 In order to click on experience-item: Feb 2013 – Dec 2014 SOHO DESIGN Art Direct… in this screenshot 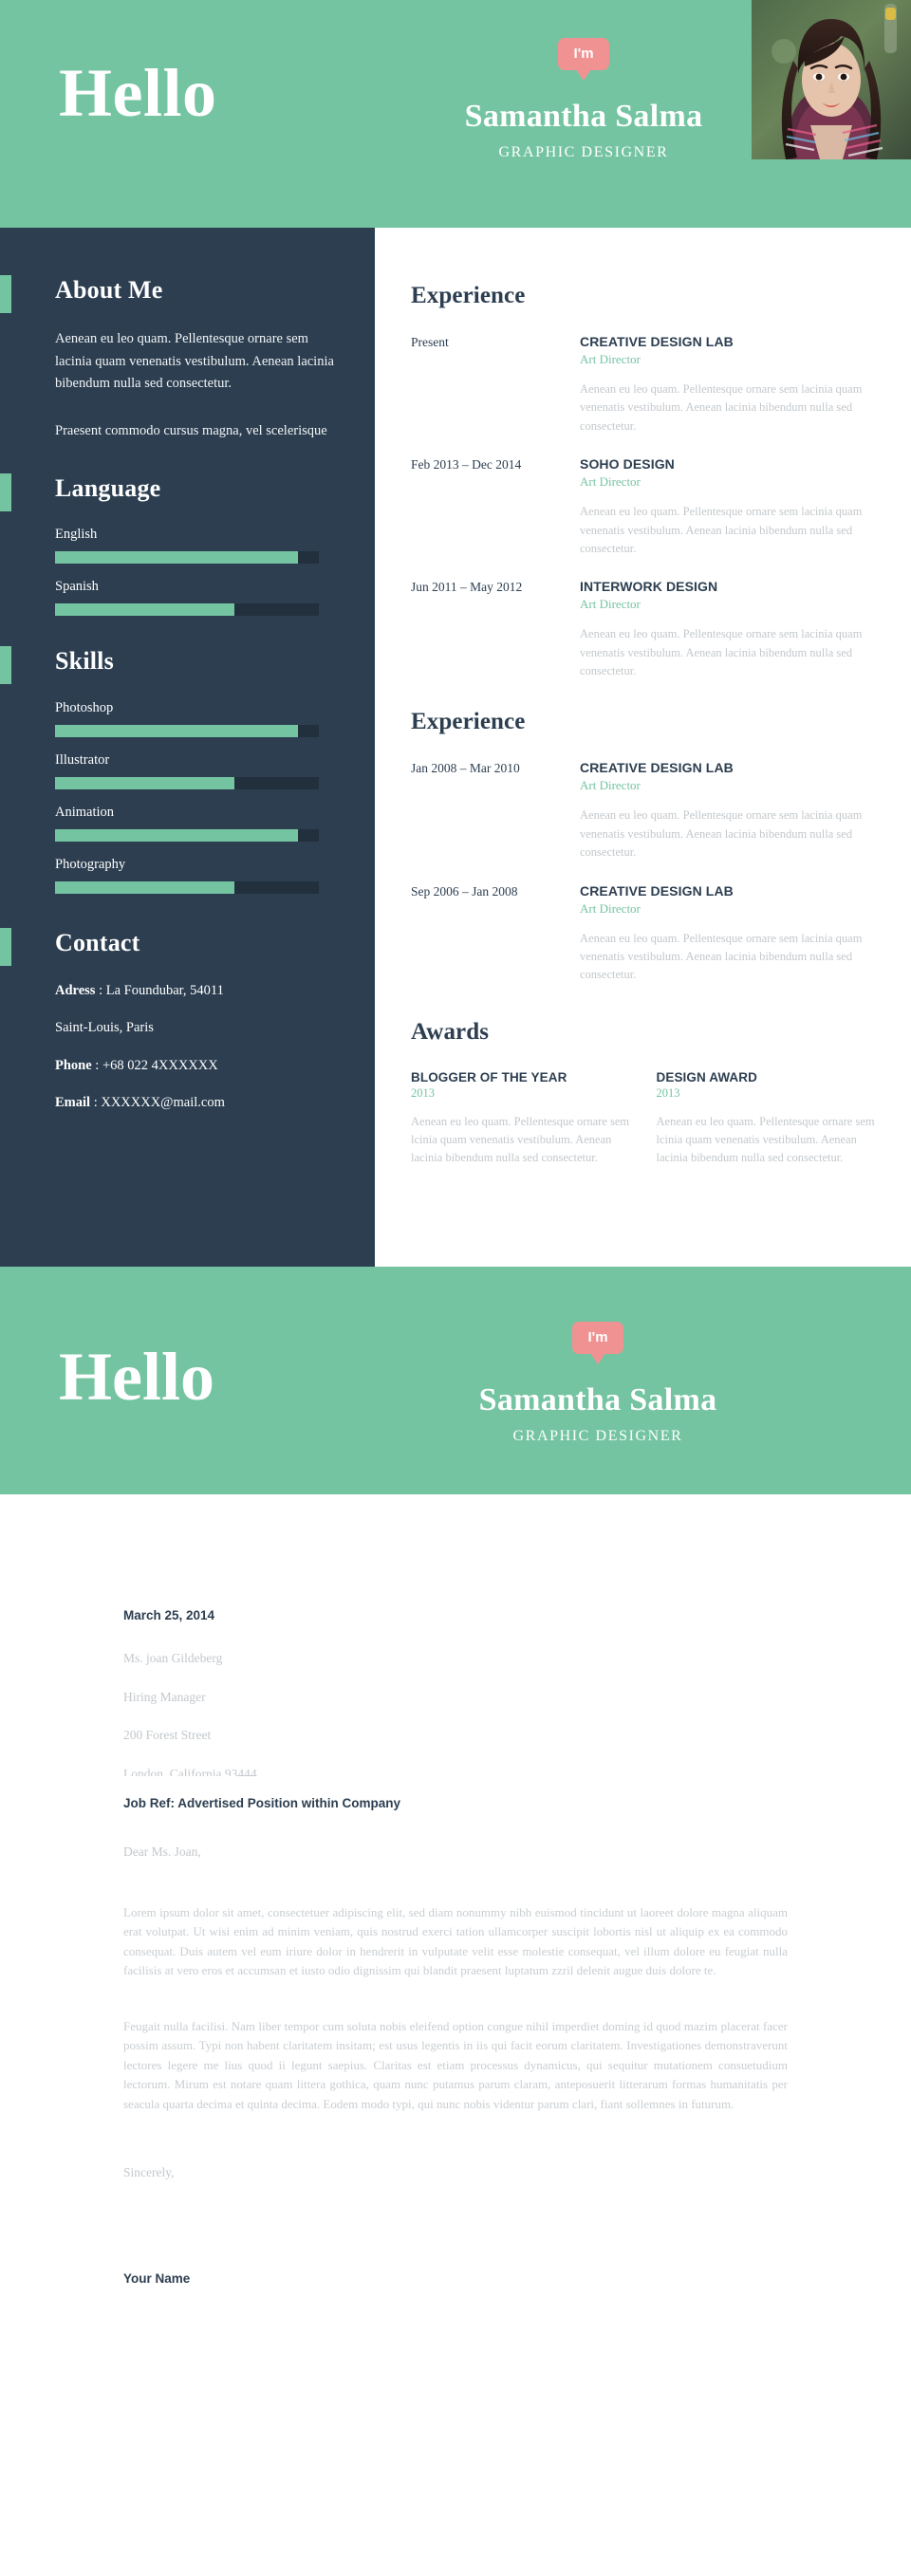, I will do `click(643, 507)`.